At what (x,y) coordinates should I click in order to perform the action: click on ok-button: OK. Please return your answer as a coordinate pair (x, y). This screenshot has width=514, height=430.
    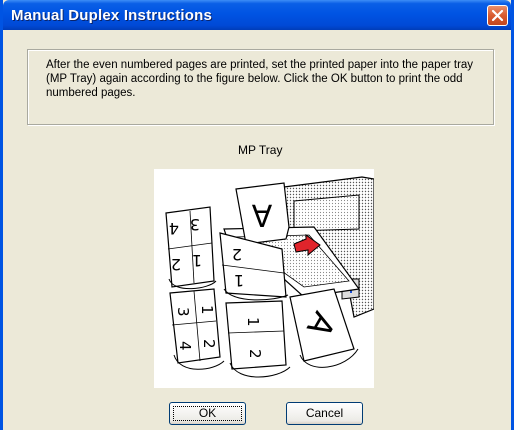
    Looking at the image, I should click on (207, 413).